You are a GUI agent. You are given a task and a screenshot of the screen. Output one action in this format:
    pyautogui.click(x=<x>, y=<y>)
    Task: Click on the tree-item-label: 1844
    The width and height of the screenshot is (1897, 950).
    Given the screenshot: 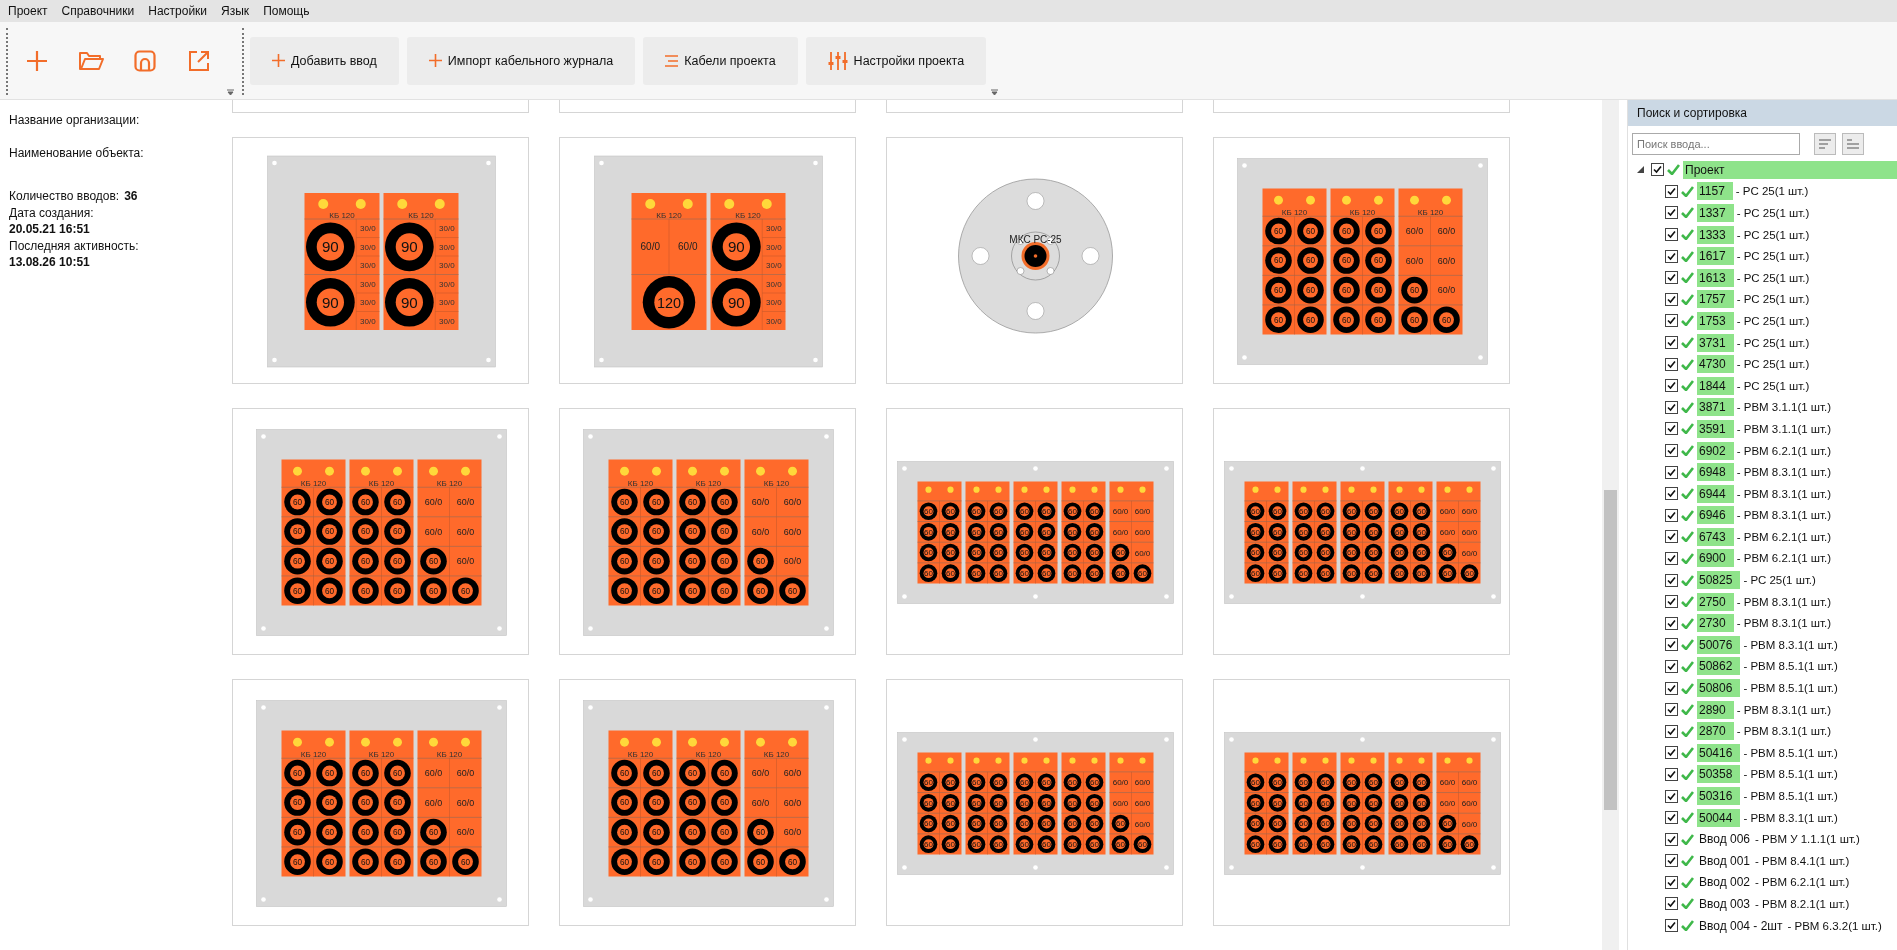 What is the action you would take?
    pyautogui.click(x=1715, y=385)
    